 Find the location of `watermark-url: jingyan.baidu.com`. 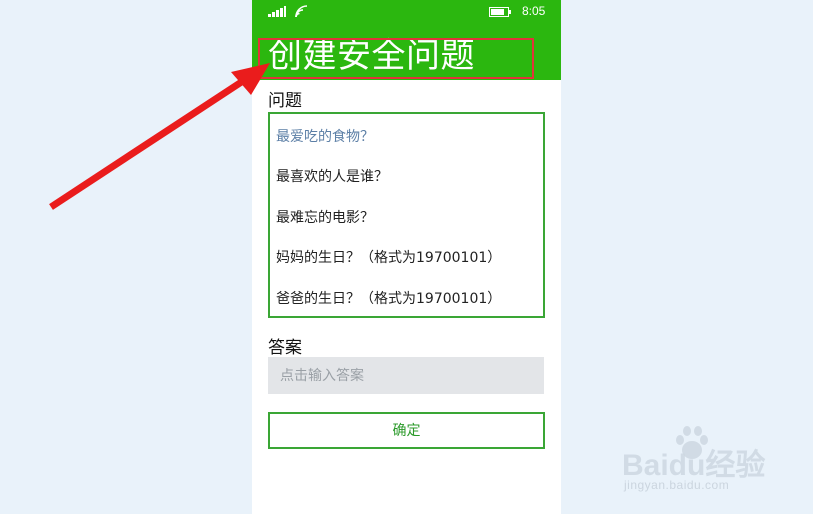

watermark-url: jingyan.baidu.com is located at coordinates (677, 485).